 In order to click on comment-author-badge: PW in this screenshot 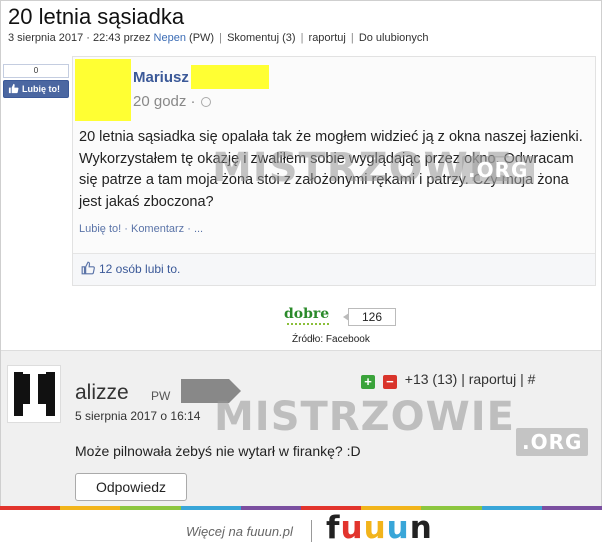, I will do `click(161, 396)`.